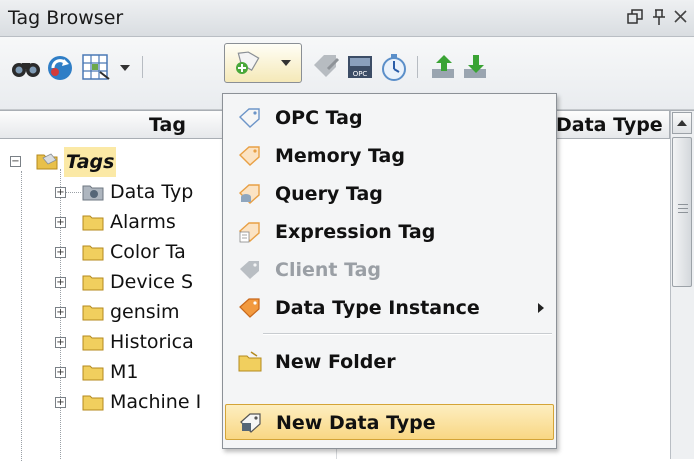 The image size is (694, 461). What do you see at coordinates (681, 17) in the screenshot?
I see `close-icon` at bounding box center [681, 17].